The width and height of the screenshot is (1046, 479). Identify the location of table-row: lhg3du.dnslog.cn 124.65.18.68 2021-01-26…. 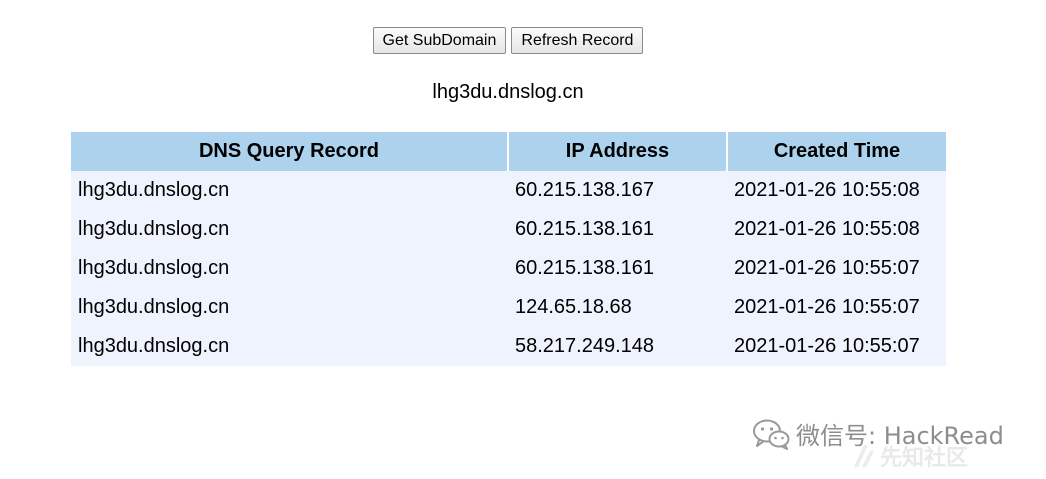
(508, 307).